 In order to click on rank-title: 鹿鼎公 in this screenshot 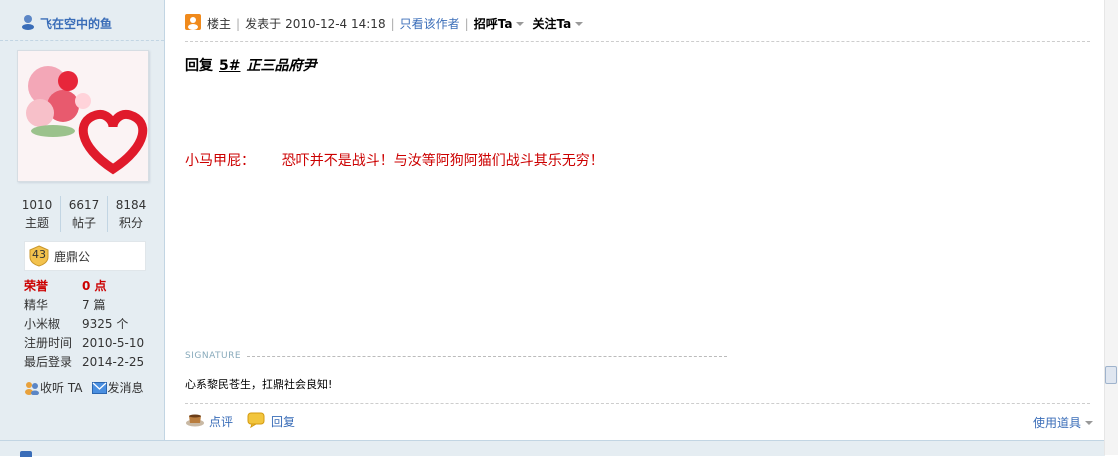, I will do `click(72, 256)`.